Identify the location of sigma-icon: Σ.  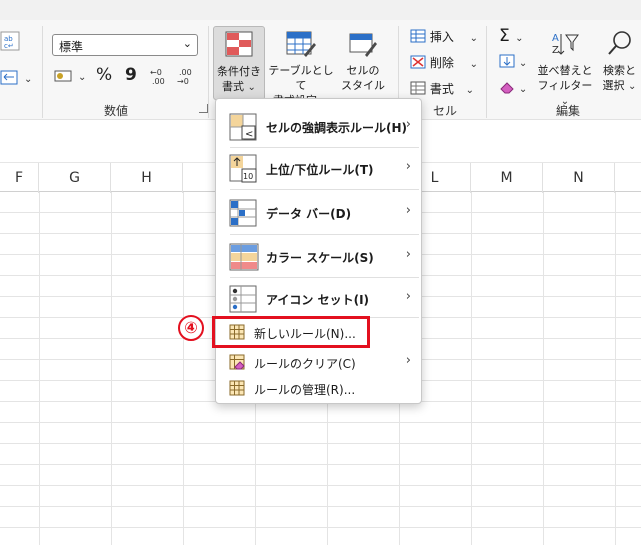
(504, 36).